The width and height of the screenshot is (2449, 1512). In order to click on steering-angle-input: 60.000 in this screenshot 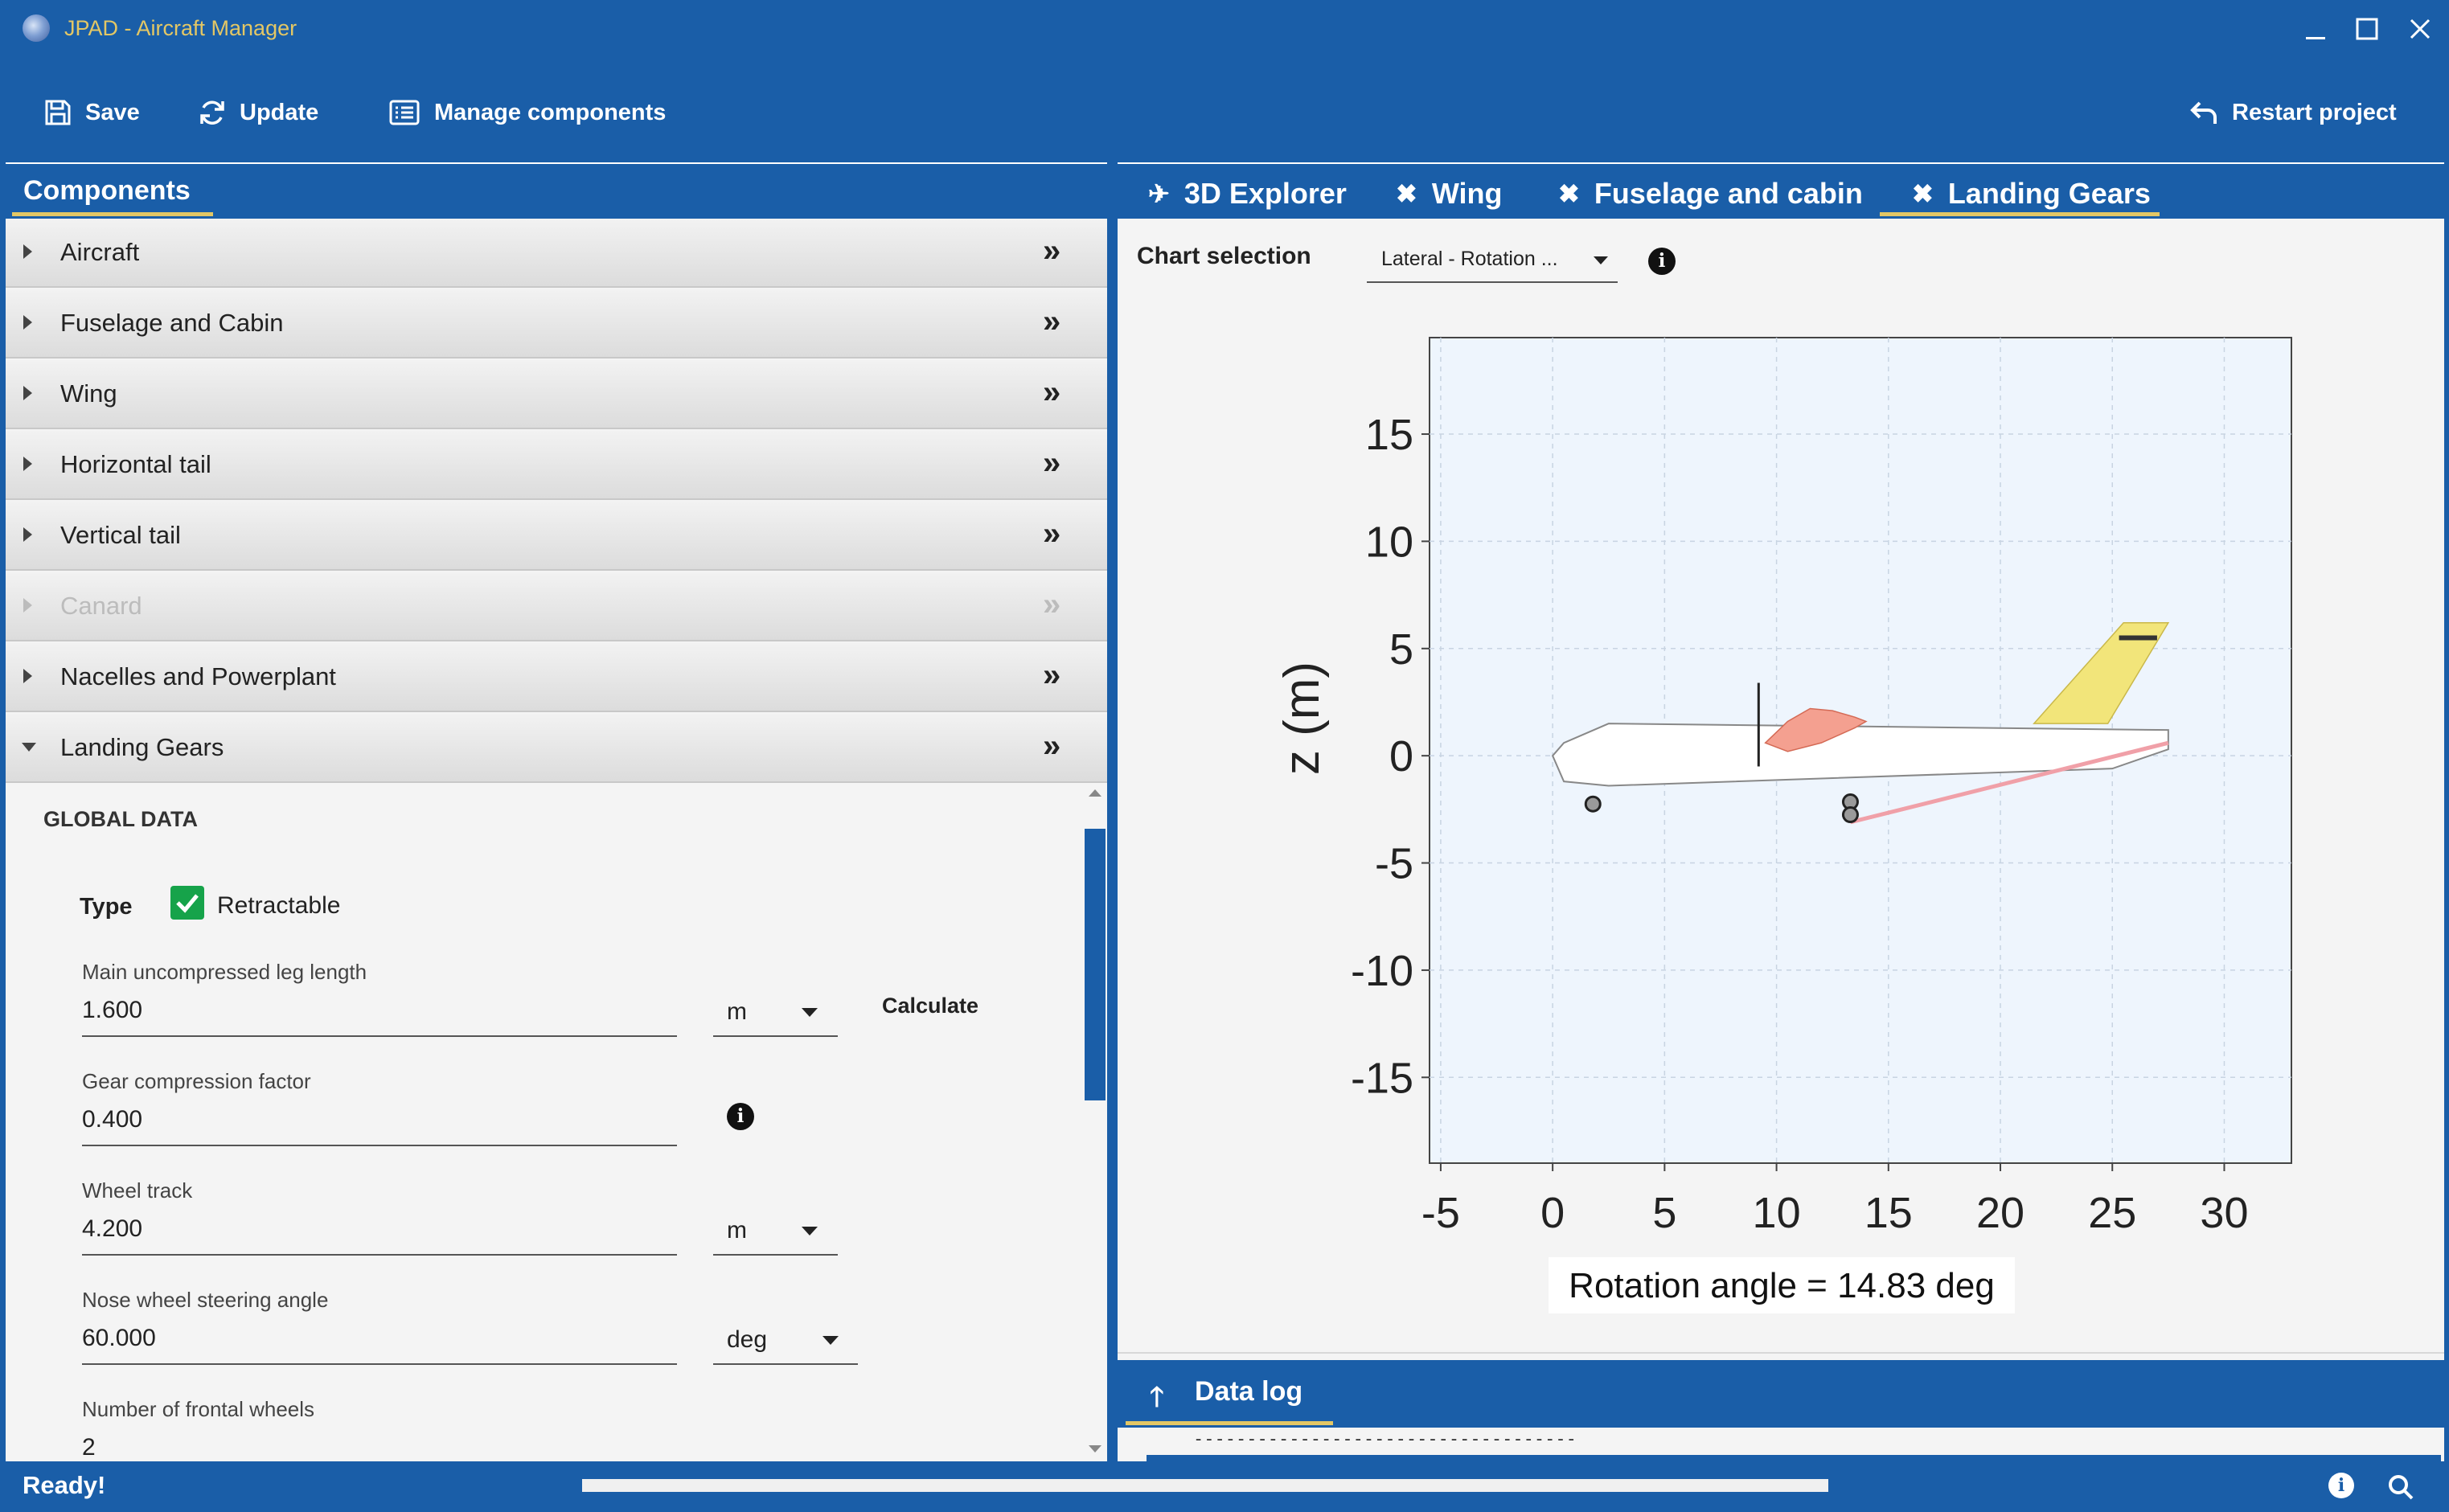, I will do `click(119, 1338)`.